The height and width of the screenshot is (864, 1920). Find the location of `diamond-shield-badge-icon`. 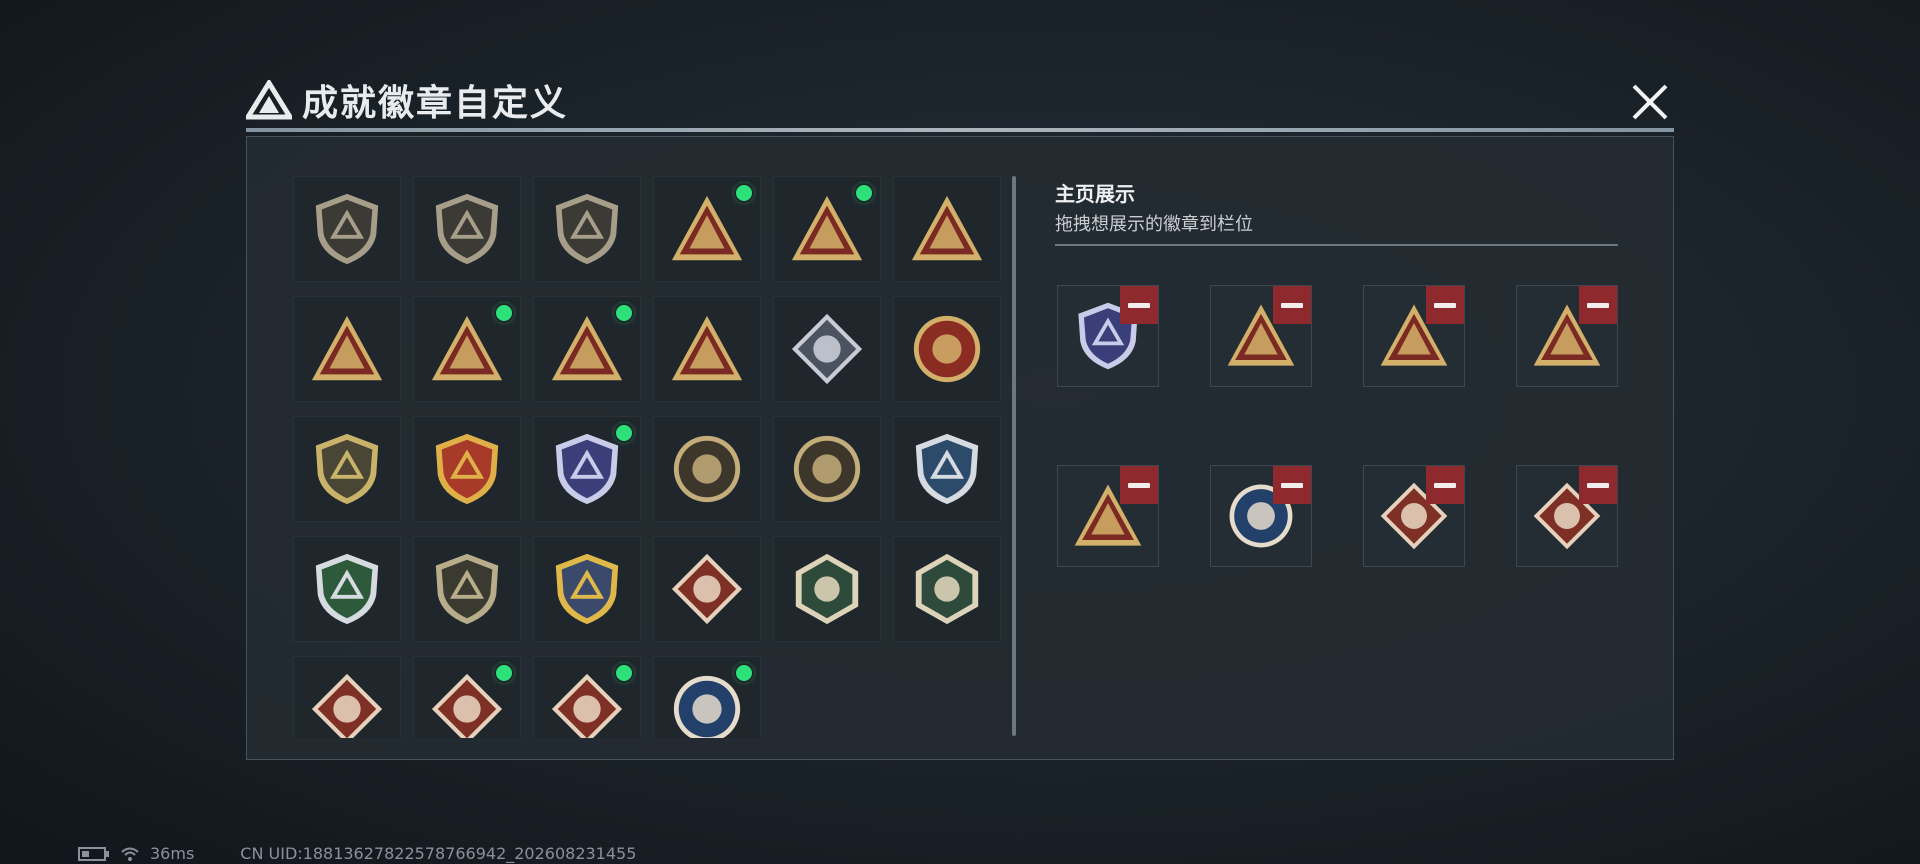

diamond-shield-badge-icon is located at coordinates (587, 469).